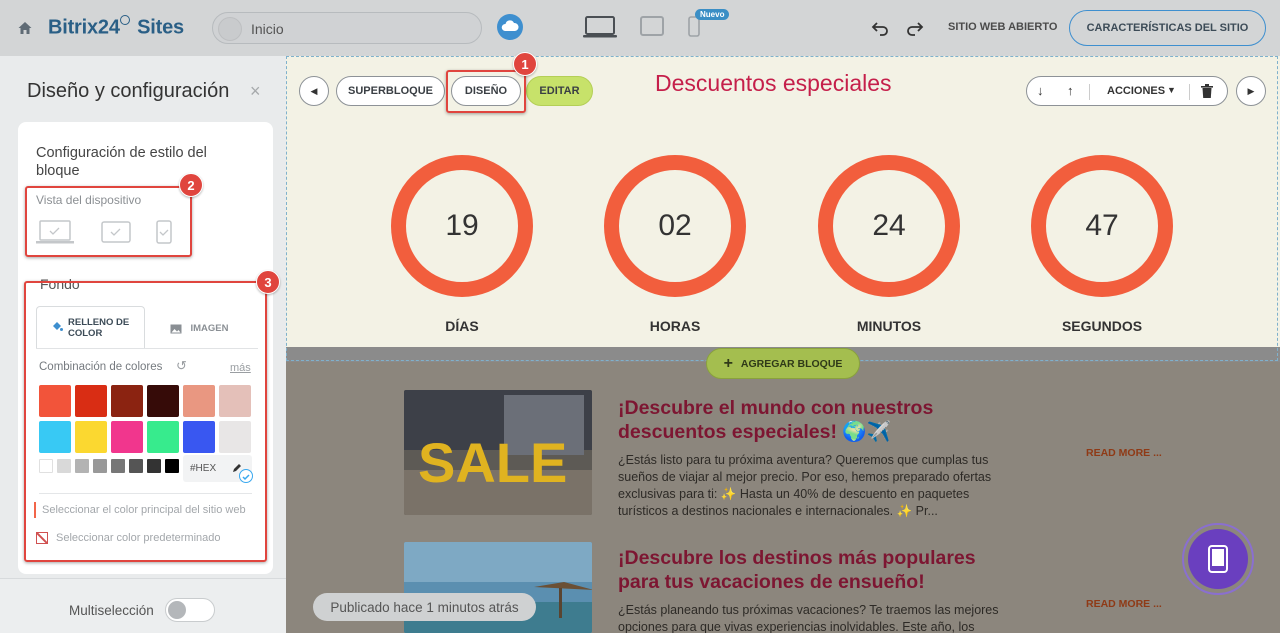  I want to click on article-image: SALE, so click(498, 452).